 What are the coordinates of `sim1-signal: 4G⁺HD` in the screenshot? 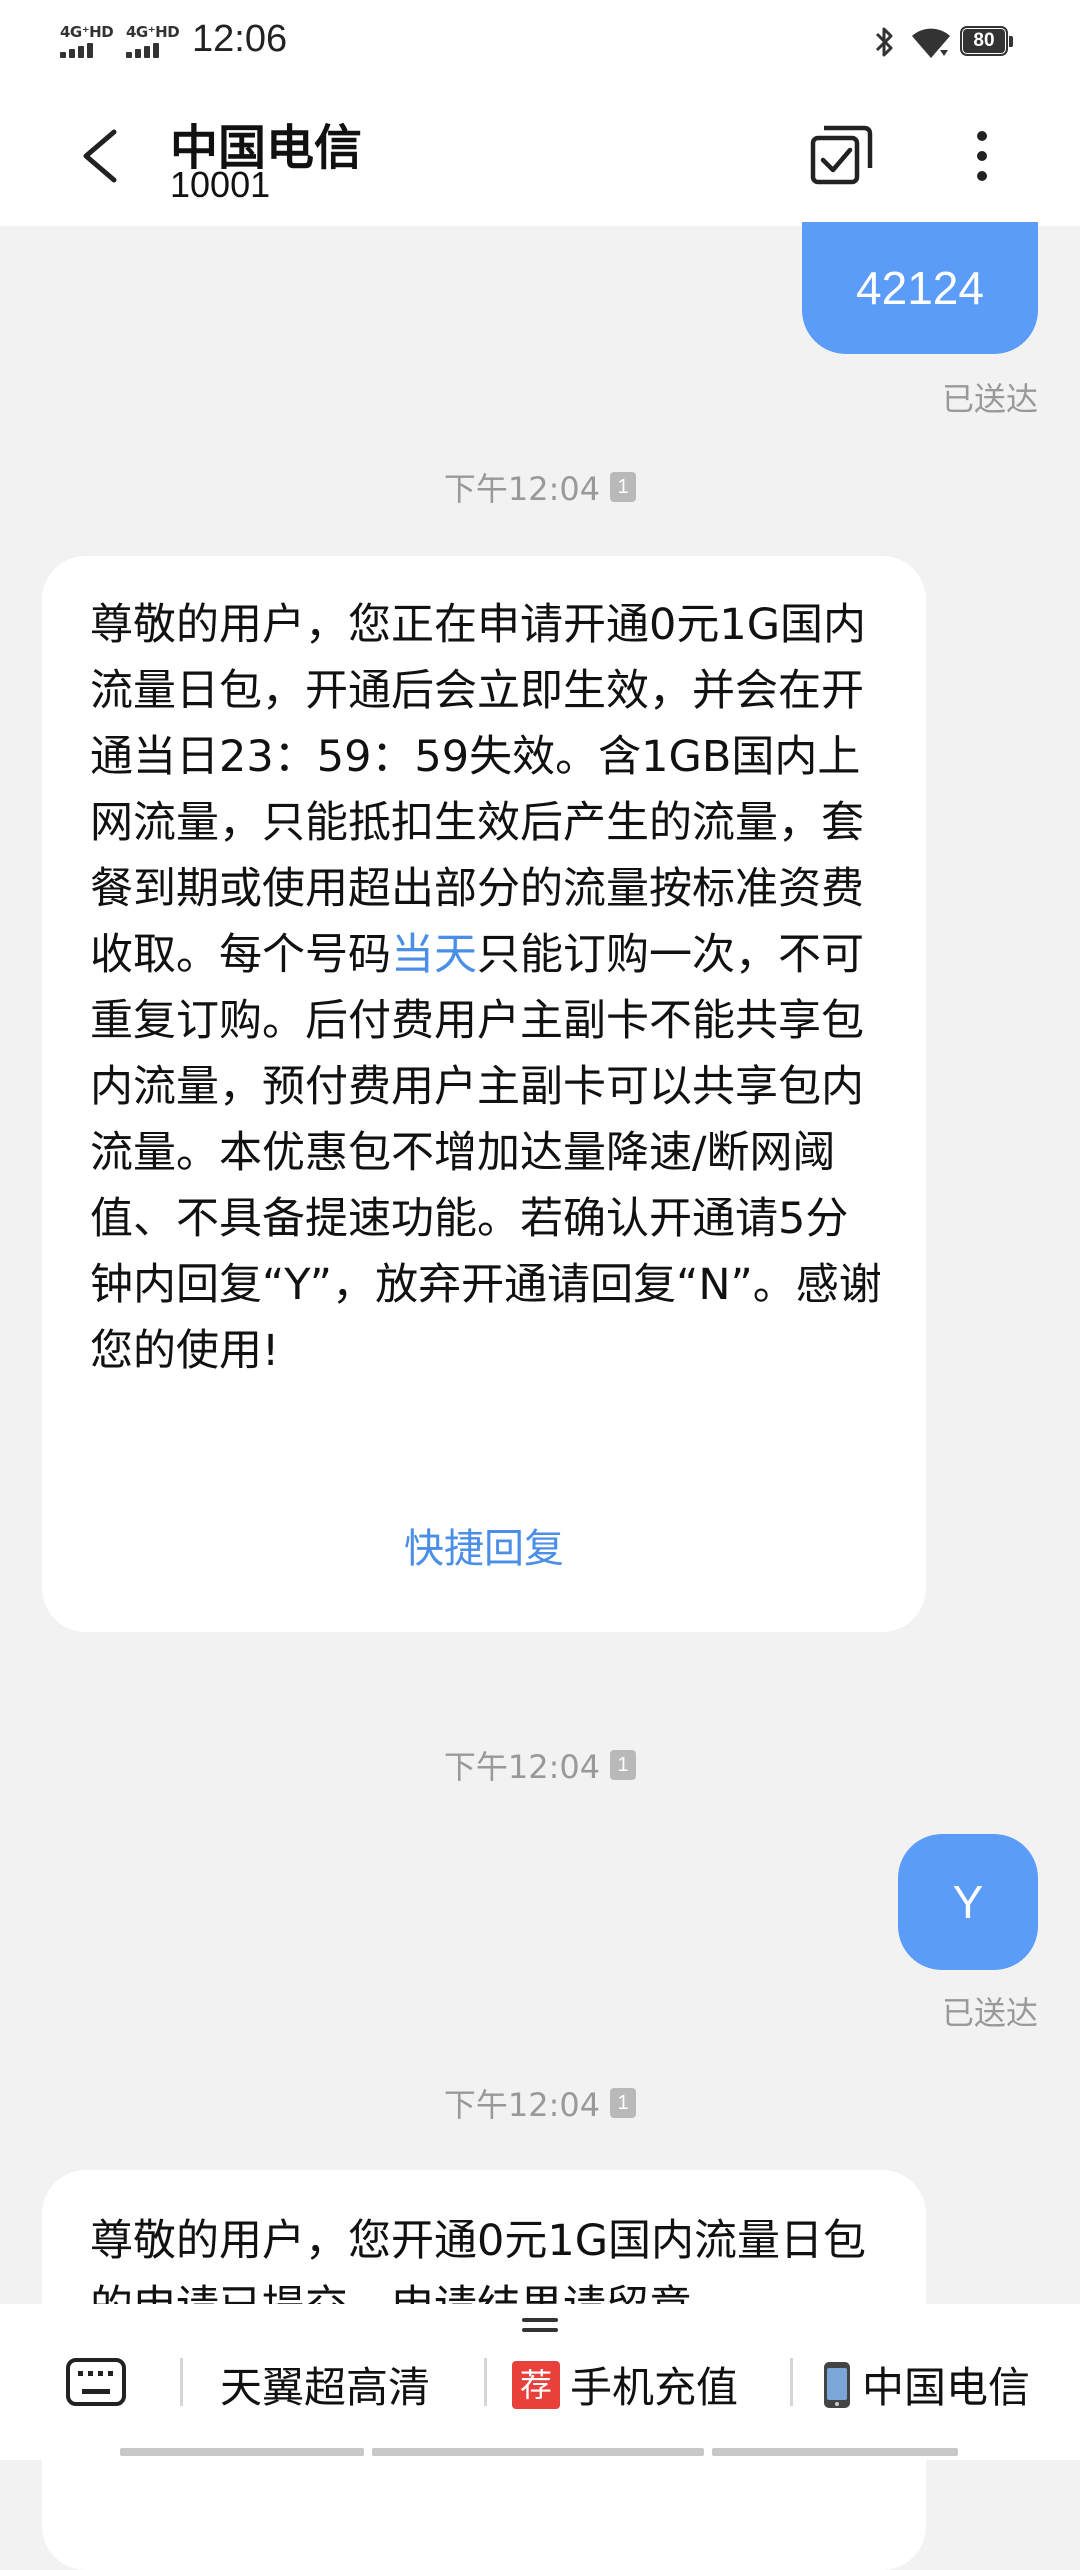 It's located at (87, 40).